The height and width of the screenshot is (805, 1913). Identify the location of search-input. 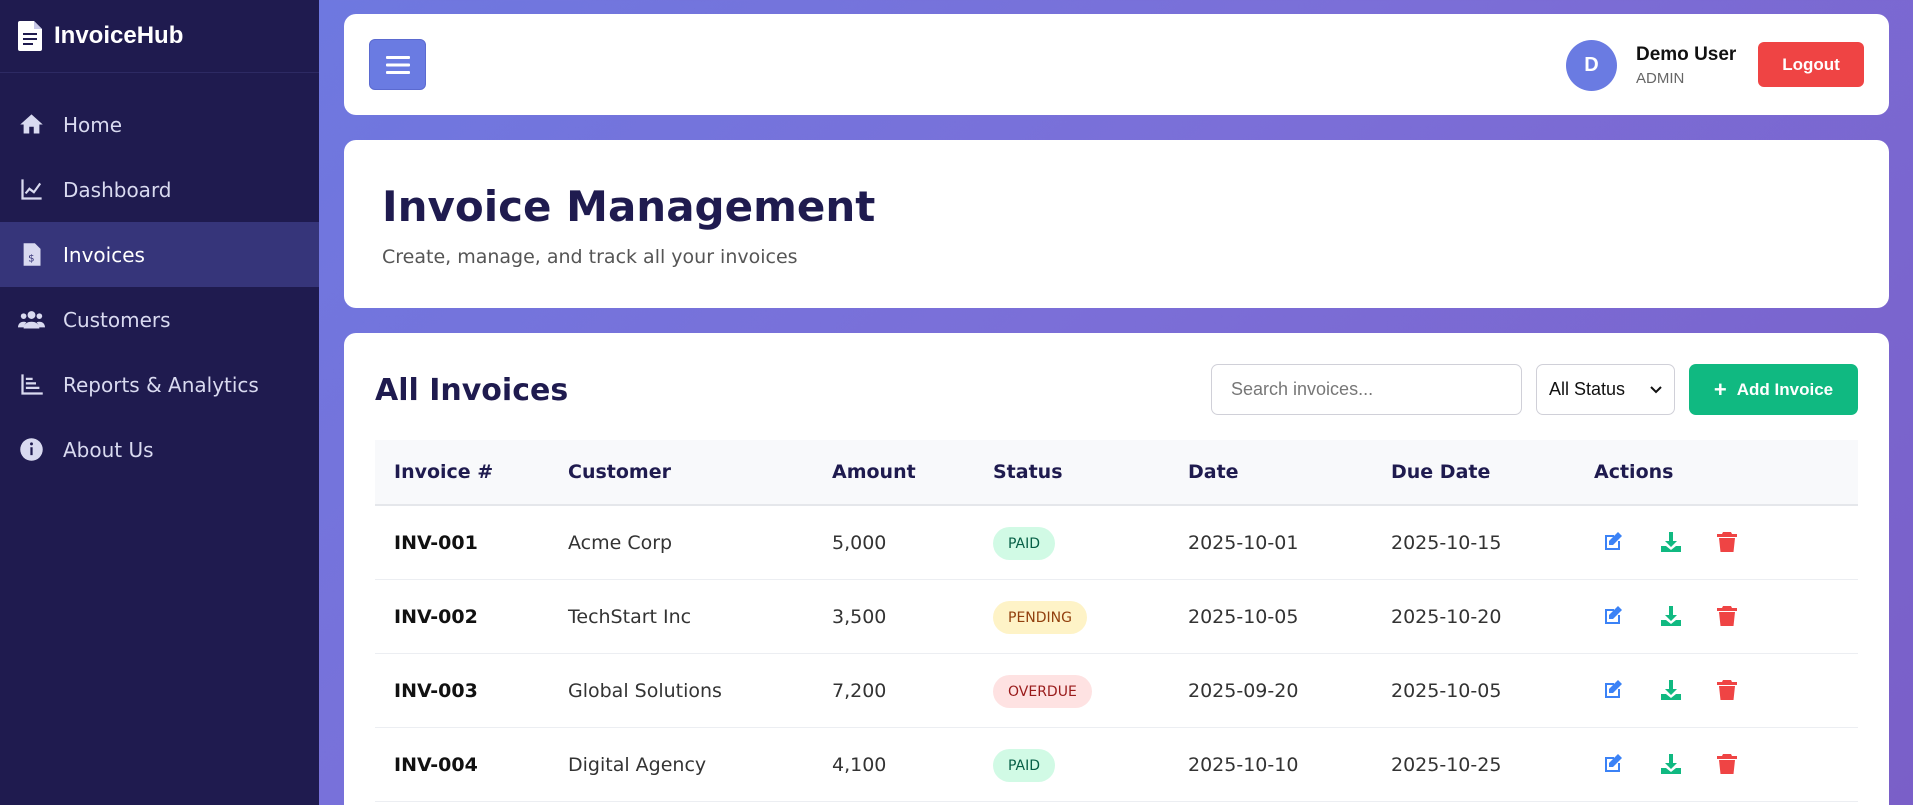
(1366, 389).